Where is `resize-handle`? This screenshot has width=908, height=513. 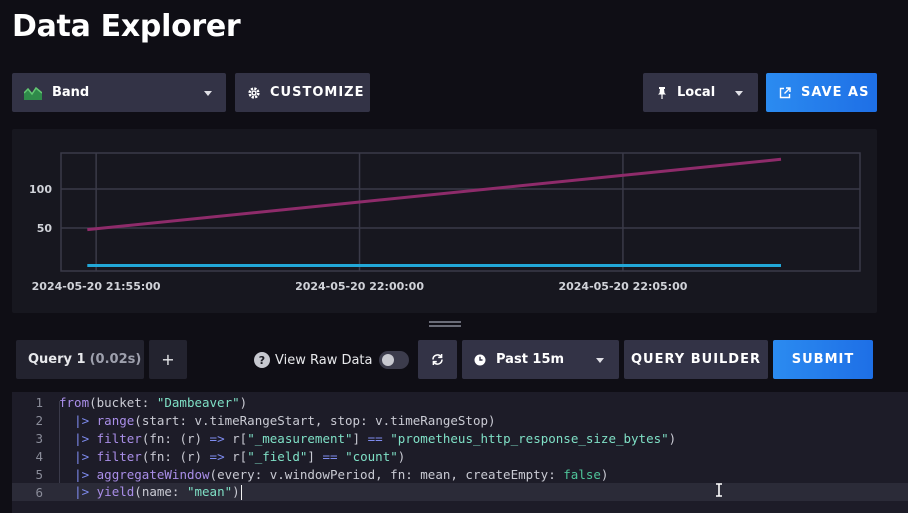 resize-handle is located at coordinates (445, 324).